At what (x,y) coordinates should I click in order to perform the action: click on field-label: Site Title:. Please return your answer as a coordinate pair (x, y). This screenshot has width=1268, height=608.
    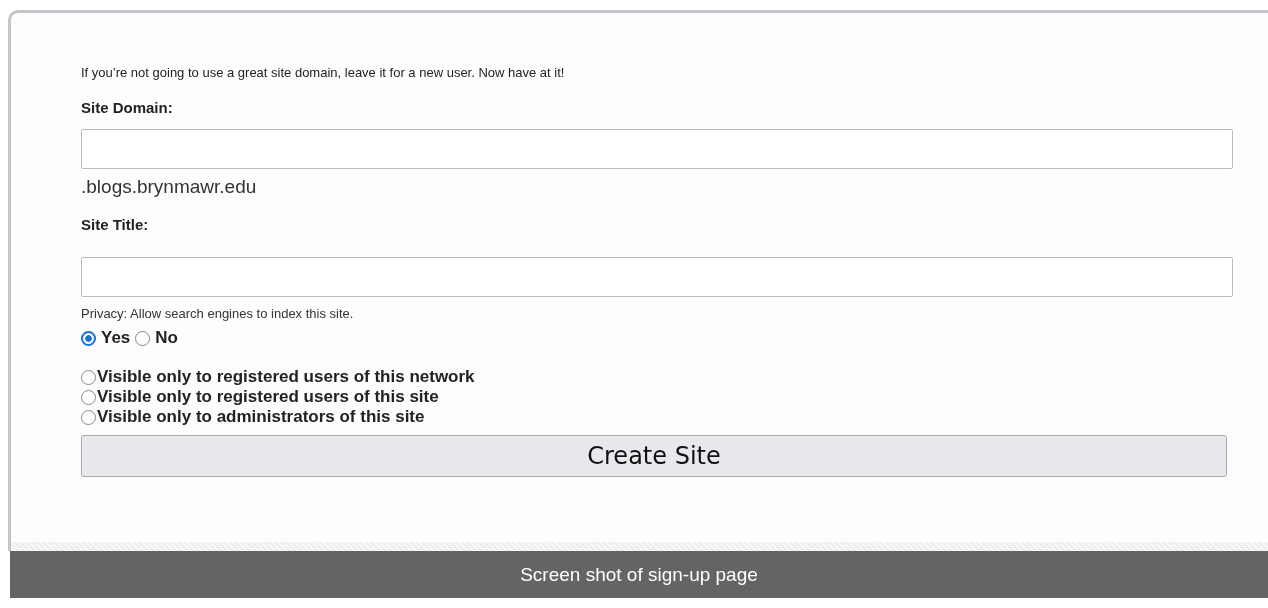
    Looking at the image, I should click on (115, 225).